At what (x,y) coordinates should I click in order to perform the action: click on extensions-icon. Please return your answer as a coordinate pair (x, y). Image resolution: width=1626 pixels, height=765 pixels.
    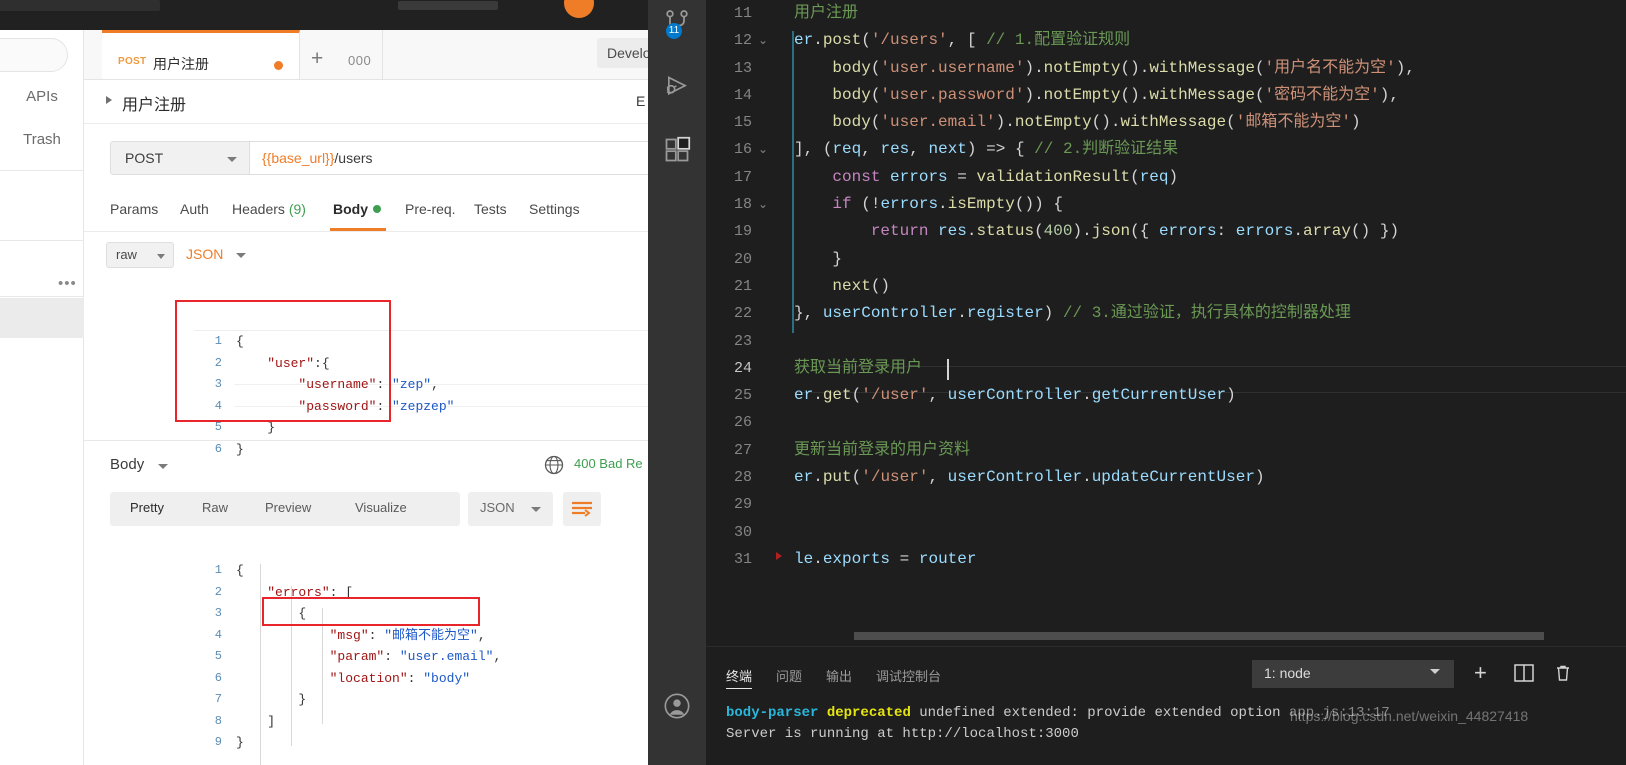
    Looking at the image, I should click on (677, 150).